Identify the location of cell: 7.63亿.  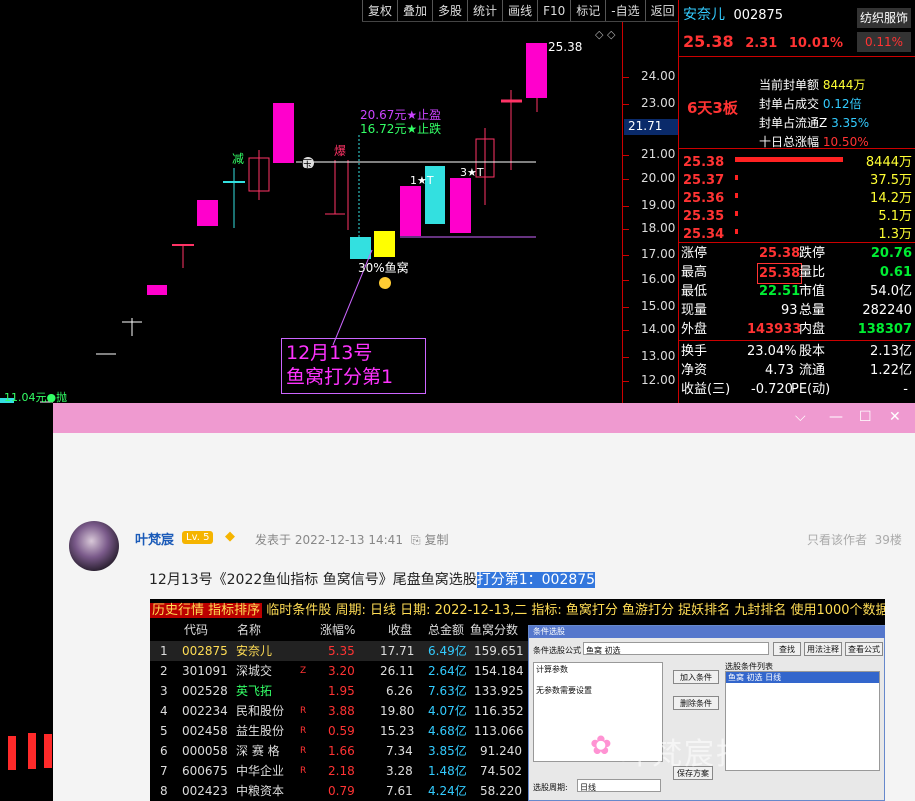
(447, 691).